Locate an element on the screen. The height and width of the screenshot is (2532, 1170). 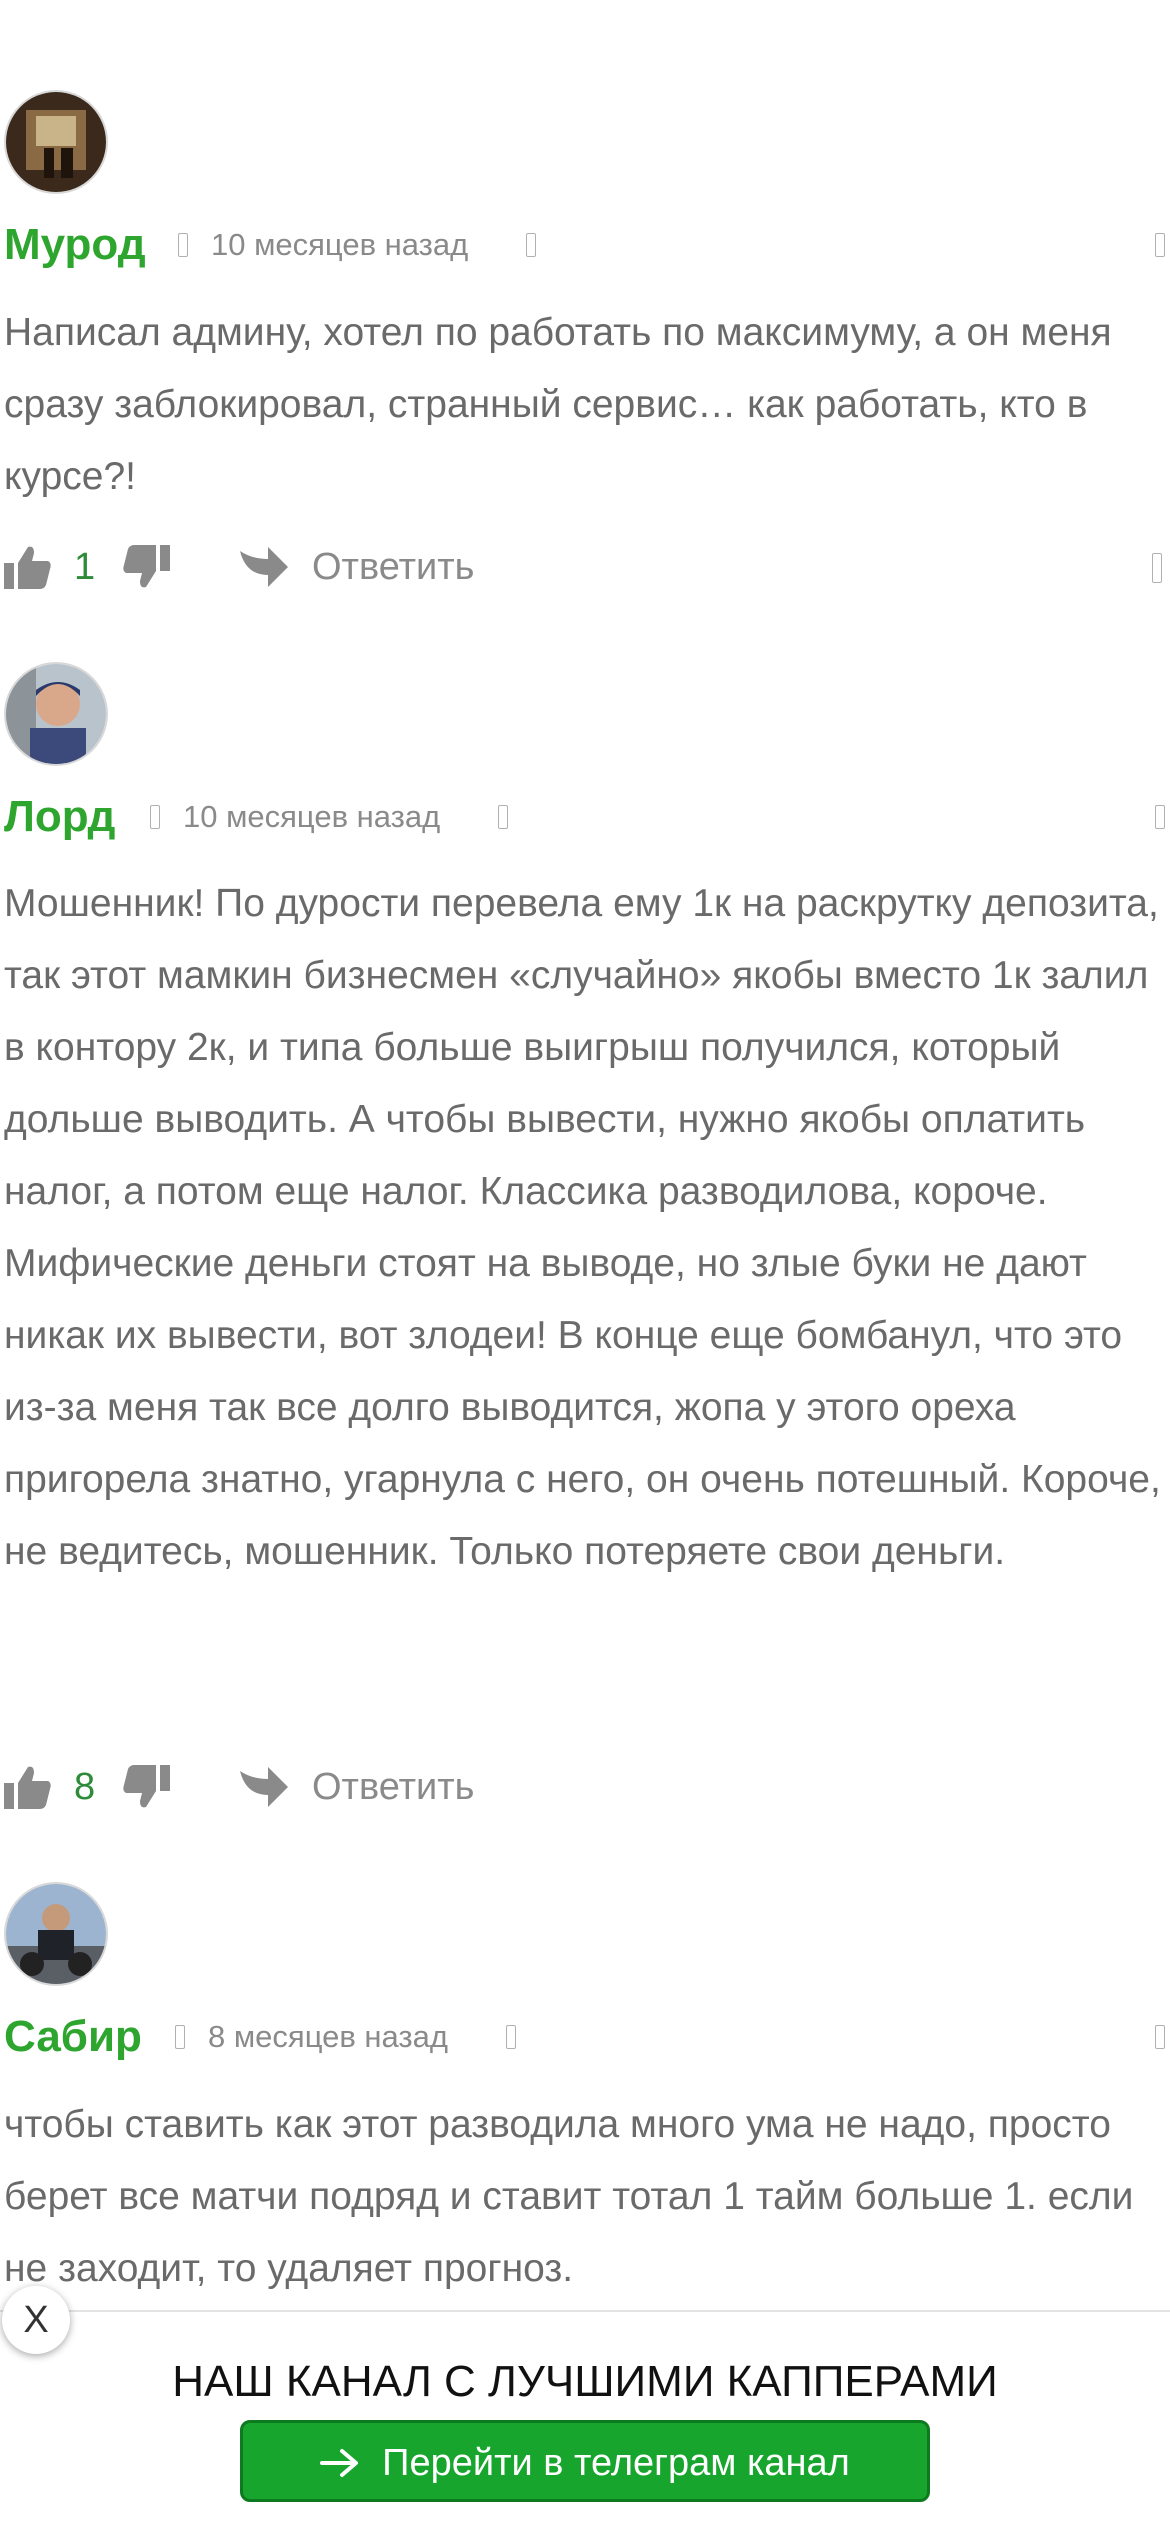
comment-date: 8 месяцев назад is located at coordinates (328, 2037).